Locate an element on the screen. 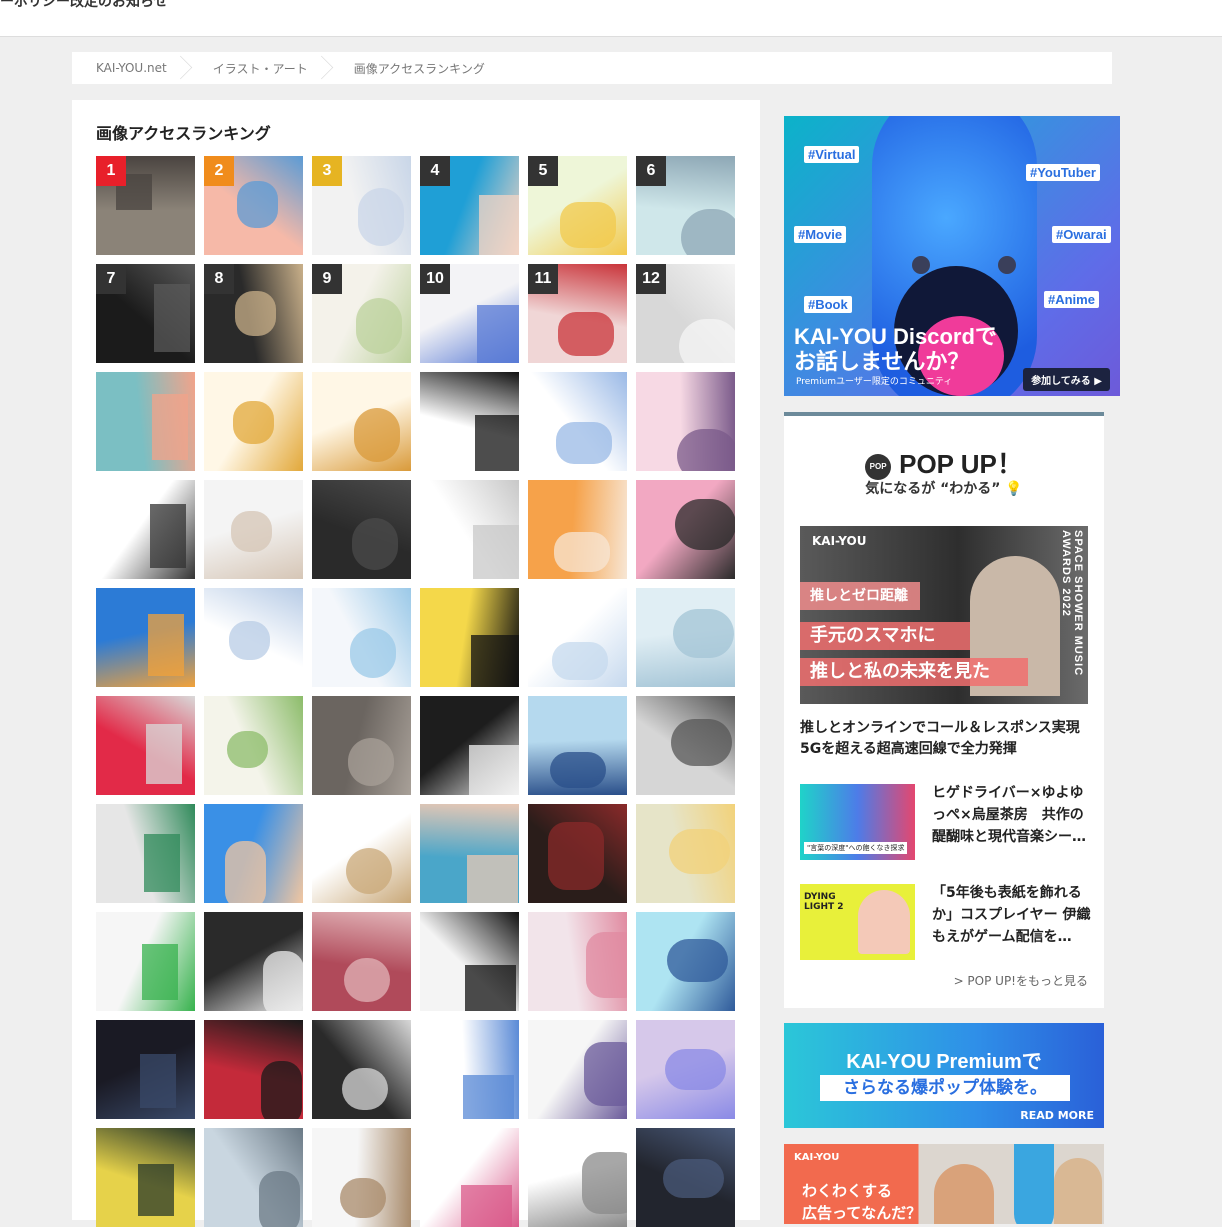 The width and height of the screenshot is (1222, 1227). thumb-caption: DYING LIGHT 2 is located at coordinates (824, 902).